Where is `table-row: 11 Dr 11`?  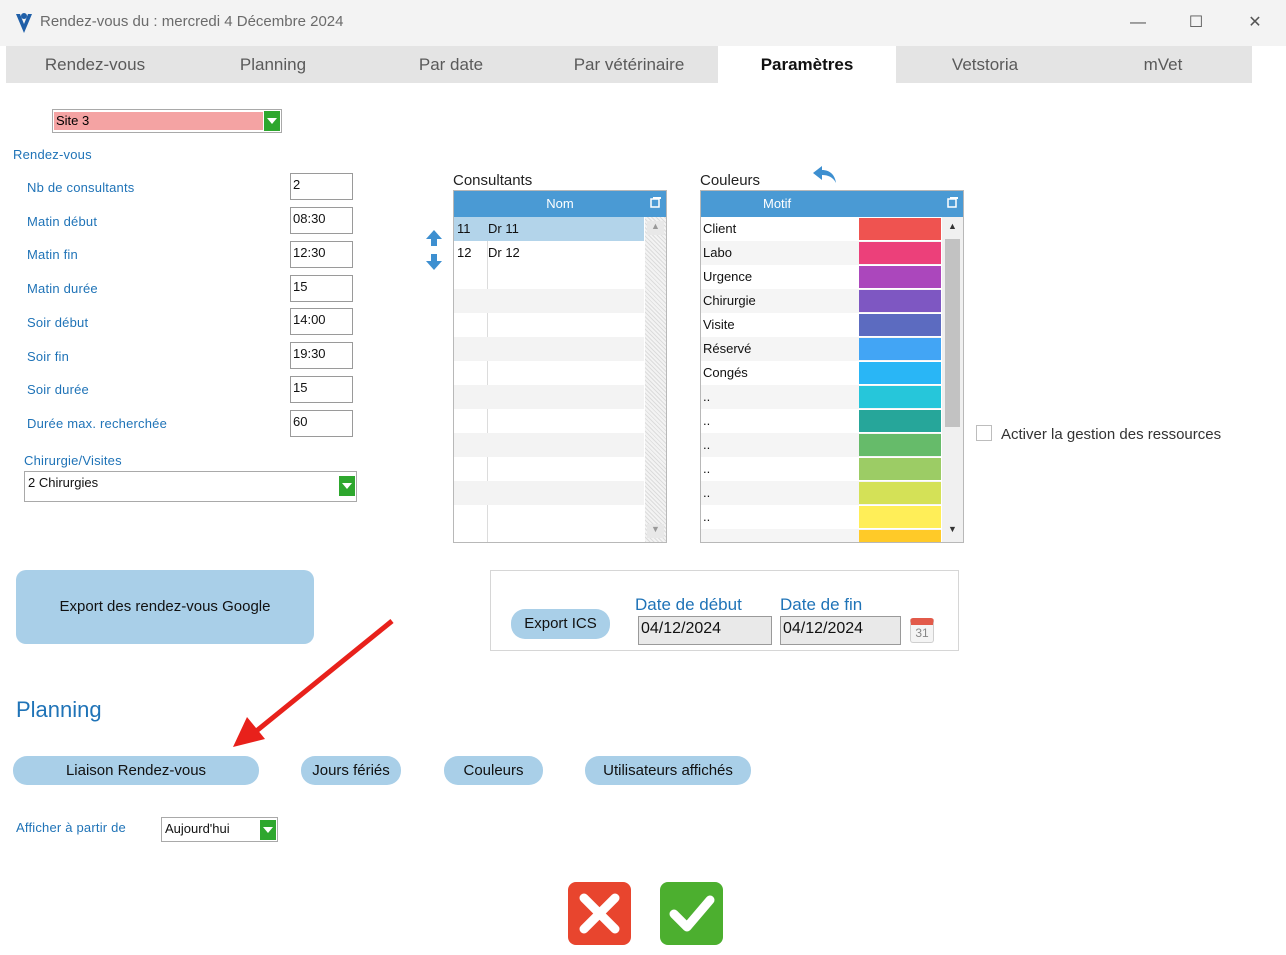
table-row: 11 Dr 11 is located at coordinates (549, 229).